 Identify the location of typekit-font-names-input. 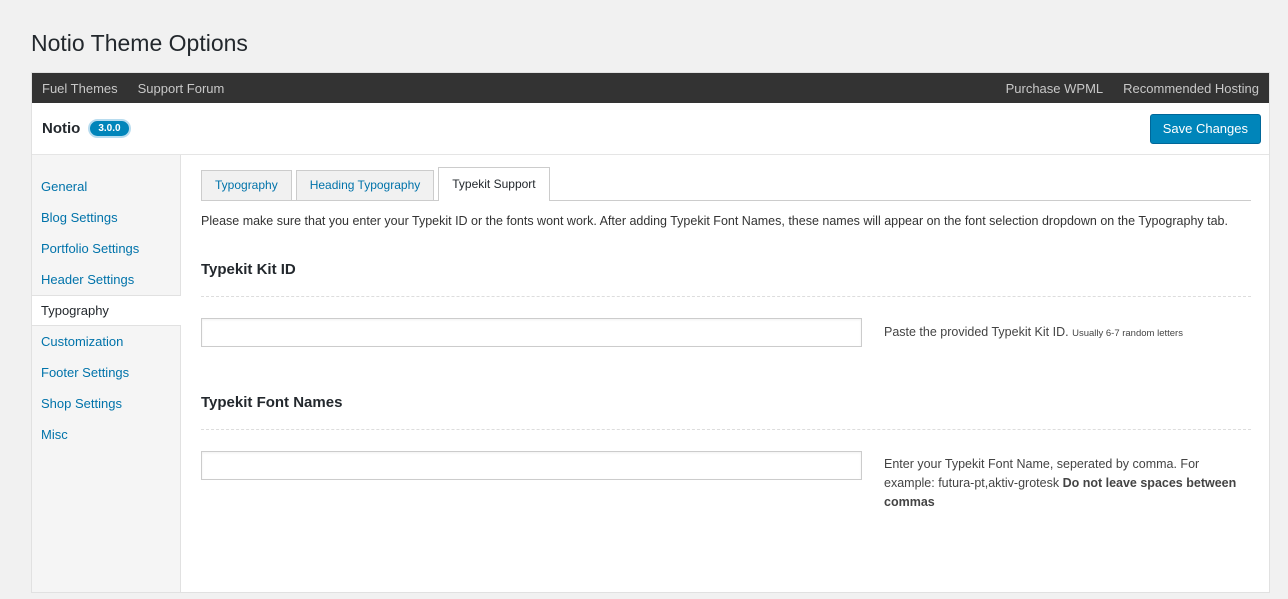
(531, 465).